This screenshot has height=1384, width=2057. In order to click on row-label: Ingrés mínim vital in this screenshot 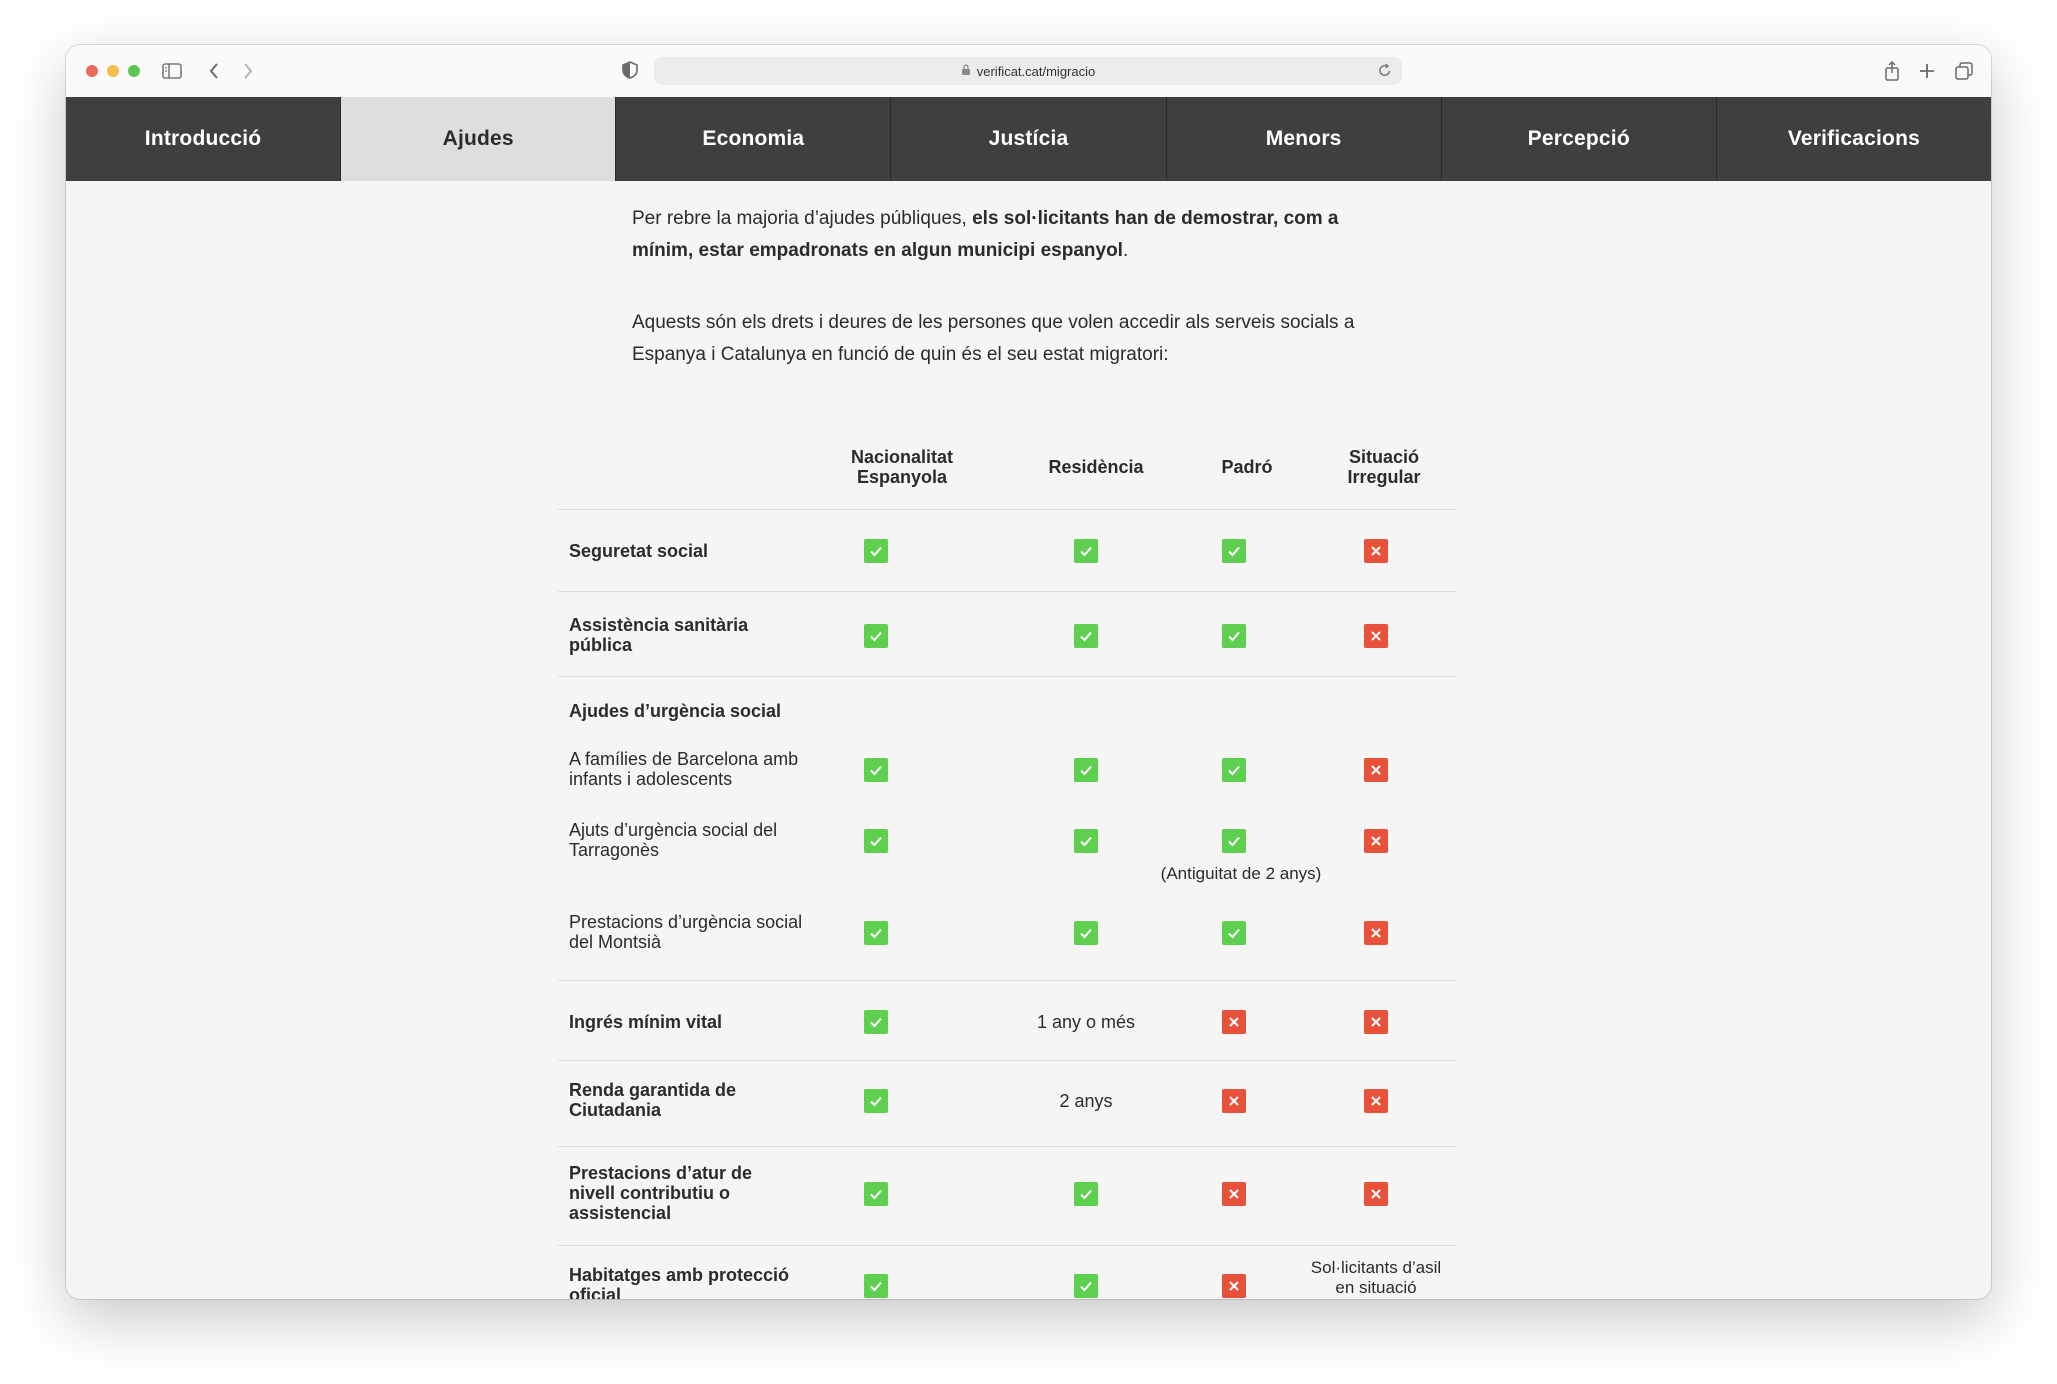, I will do `click(646, 1022)`.